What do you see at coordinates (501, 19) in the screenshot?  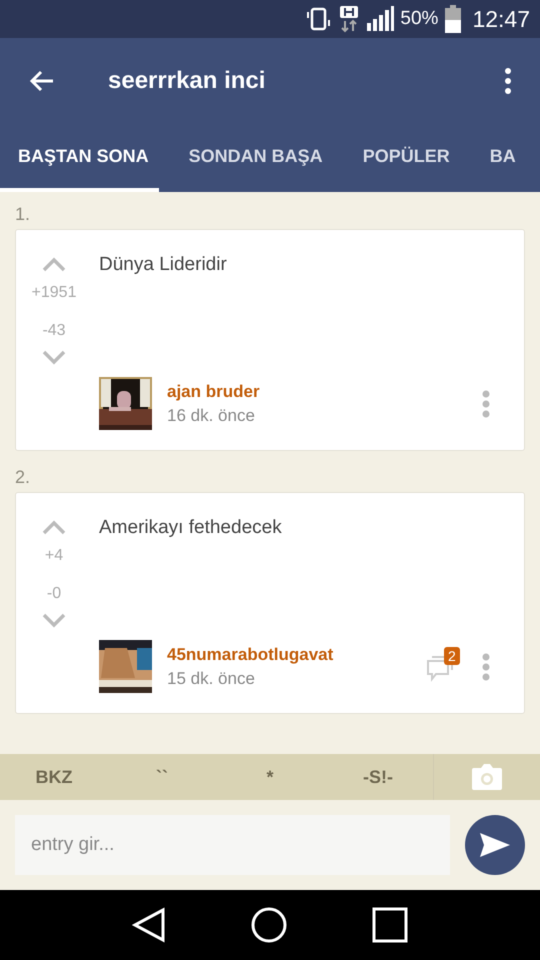 I see `clock: 12:47` at bounding box center [501, 19].